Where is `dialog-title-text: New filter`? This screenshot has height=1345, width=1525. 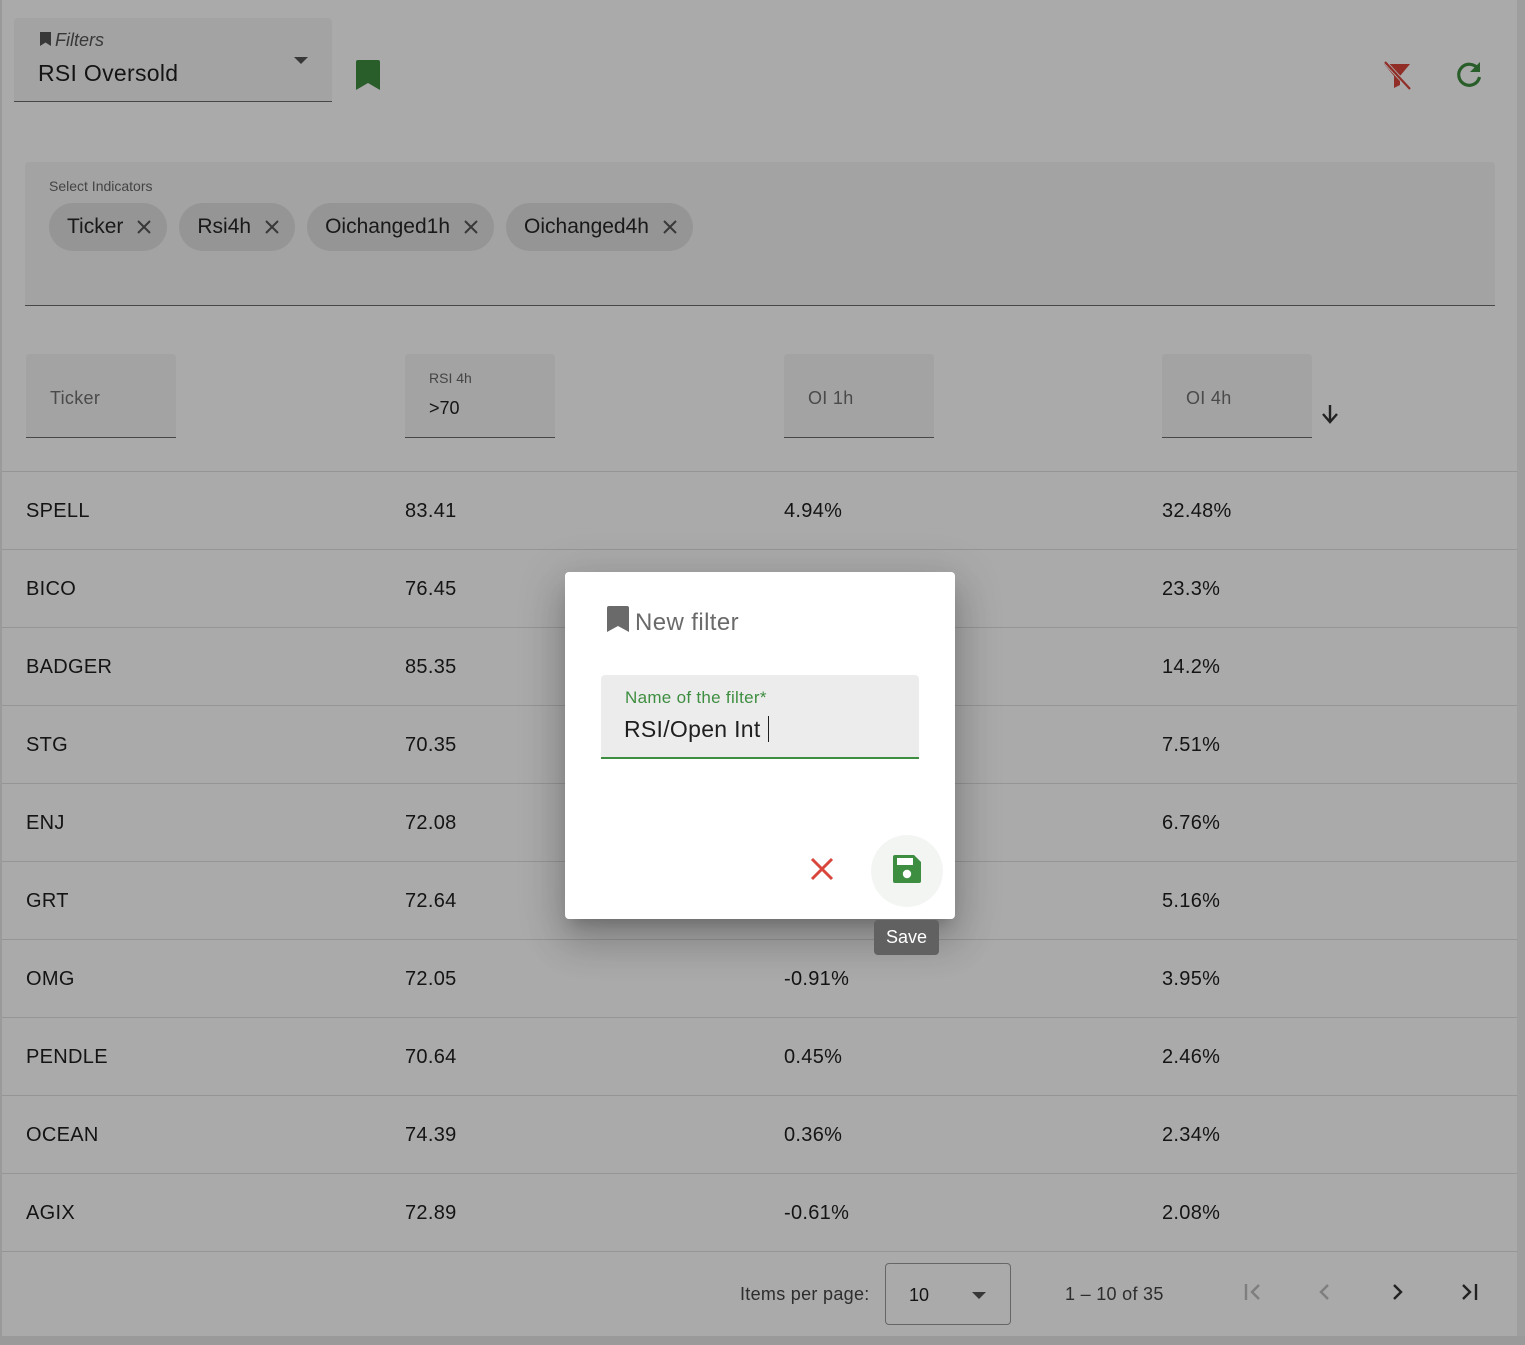 dialog-title-text: New filter is located at coordinates (687, 622).